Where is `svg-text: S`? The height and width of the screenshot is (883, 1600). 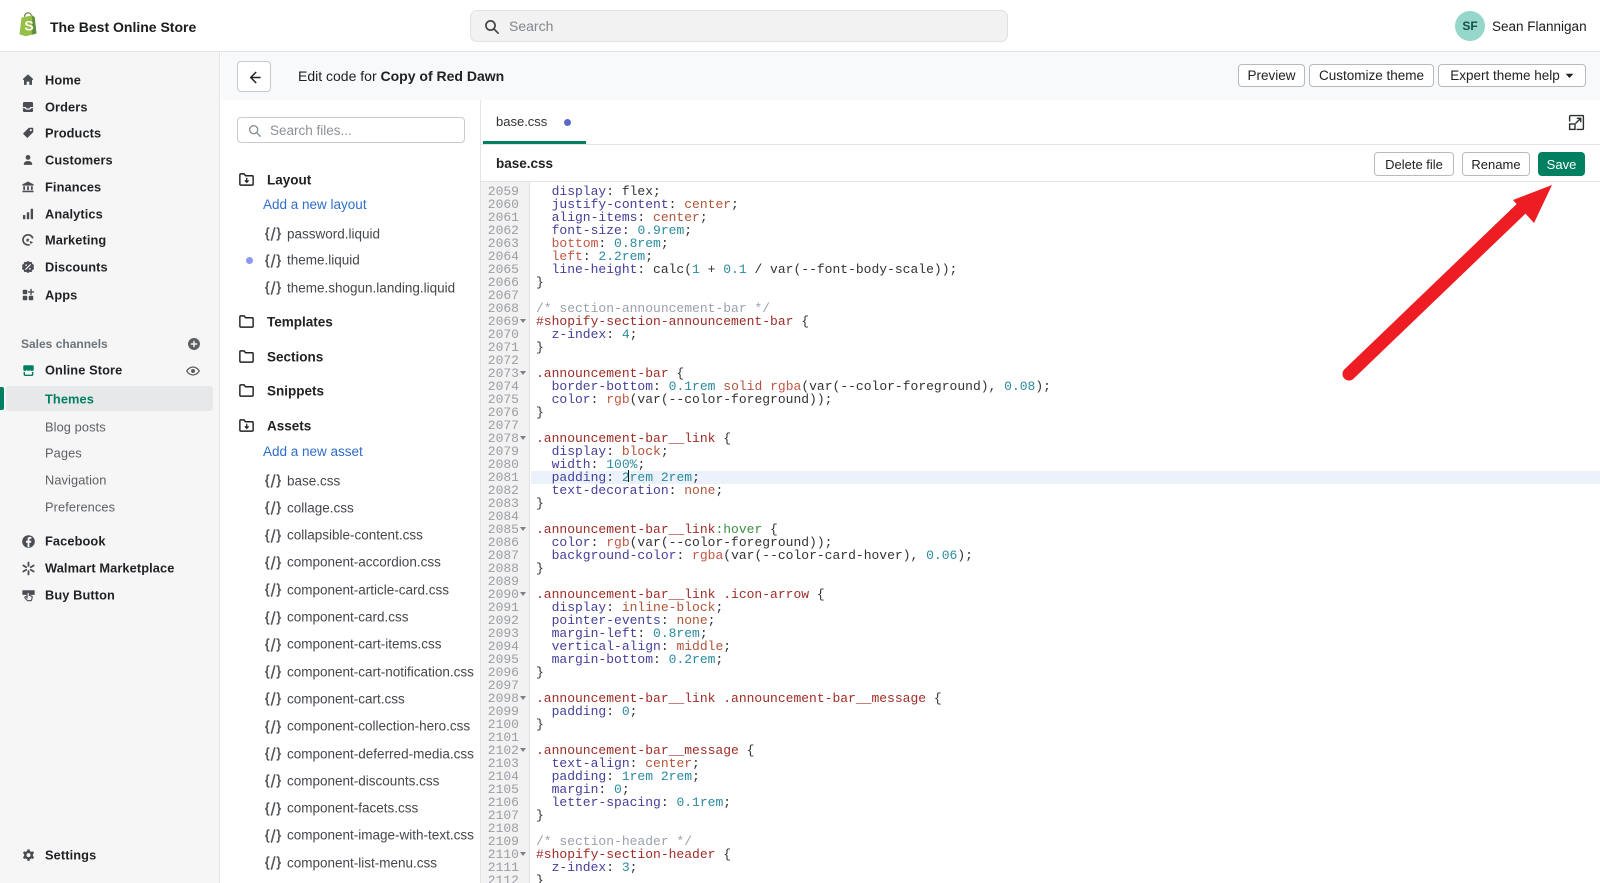 svg-text: S is located at coordinates (28, 26).